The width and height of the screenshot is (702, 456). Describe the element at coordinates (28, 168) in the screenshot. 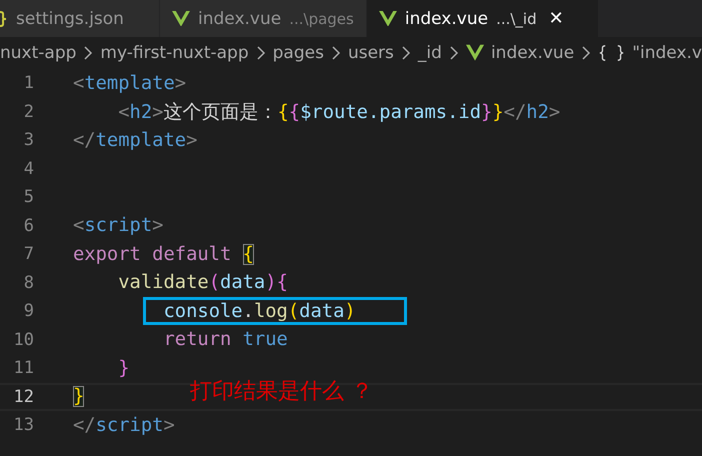

I see `line-number: 4` at that location.